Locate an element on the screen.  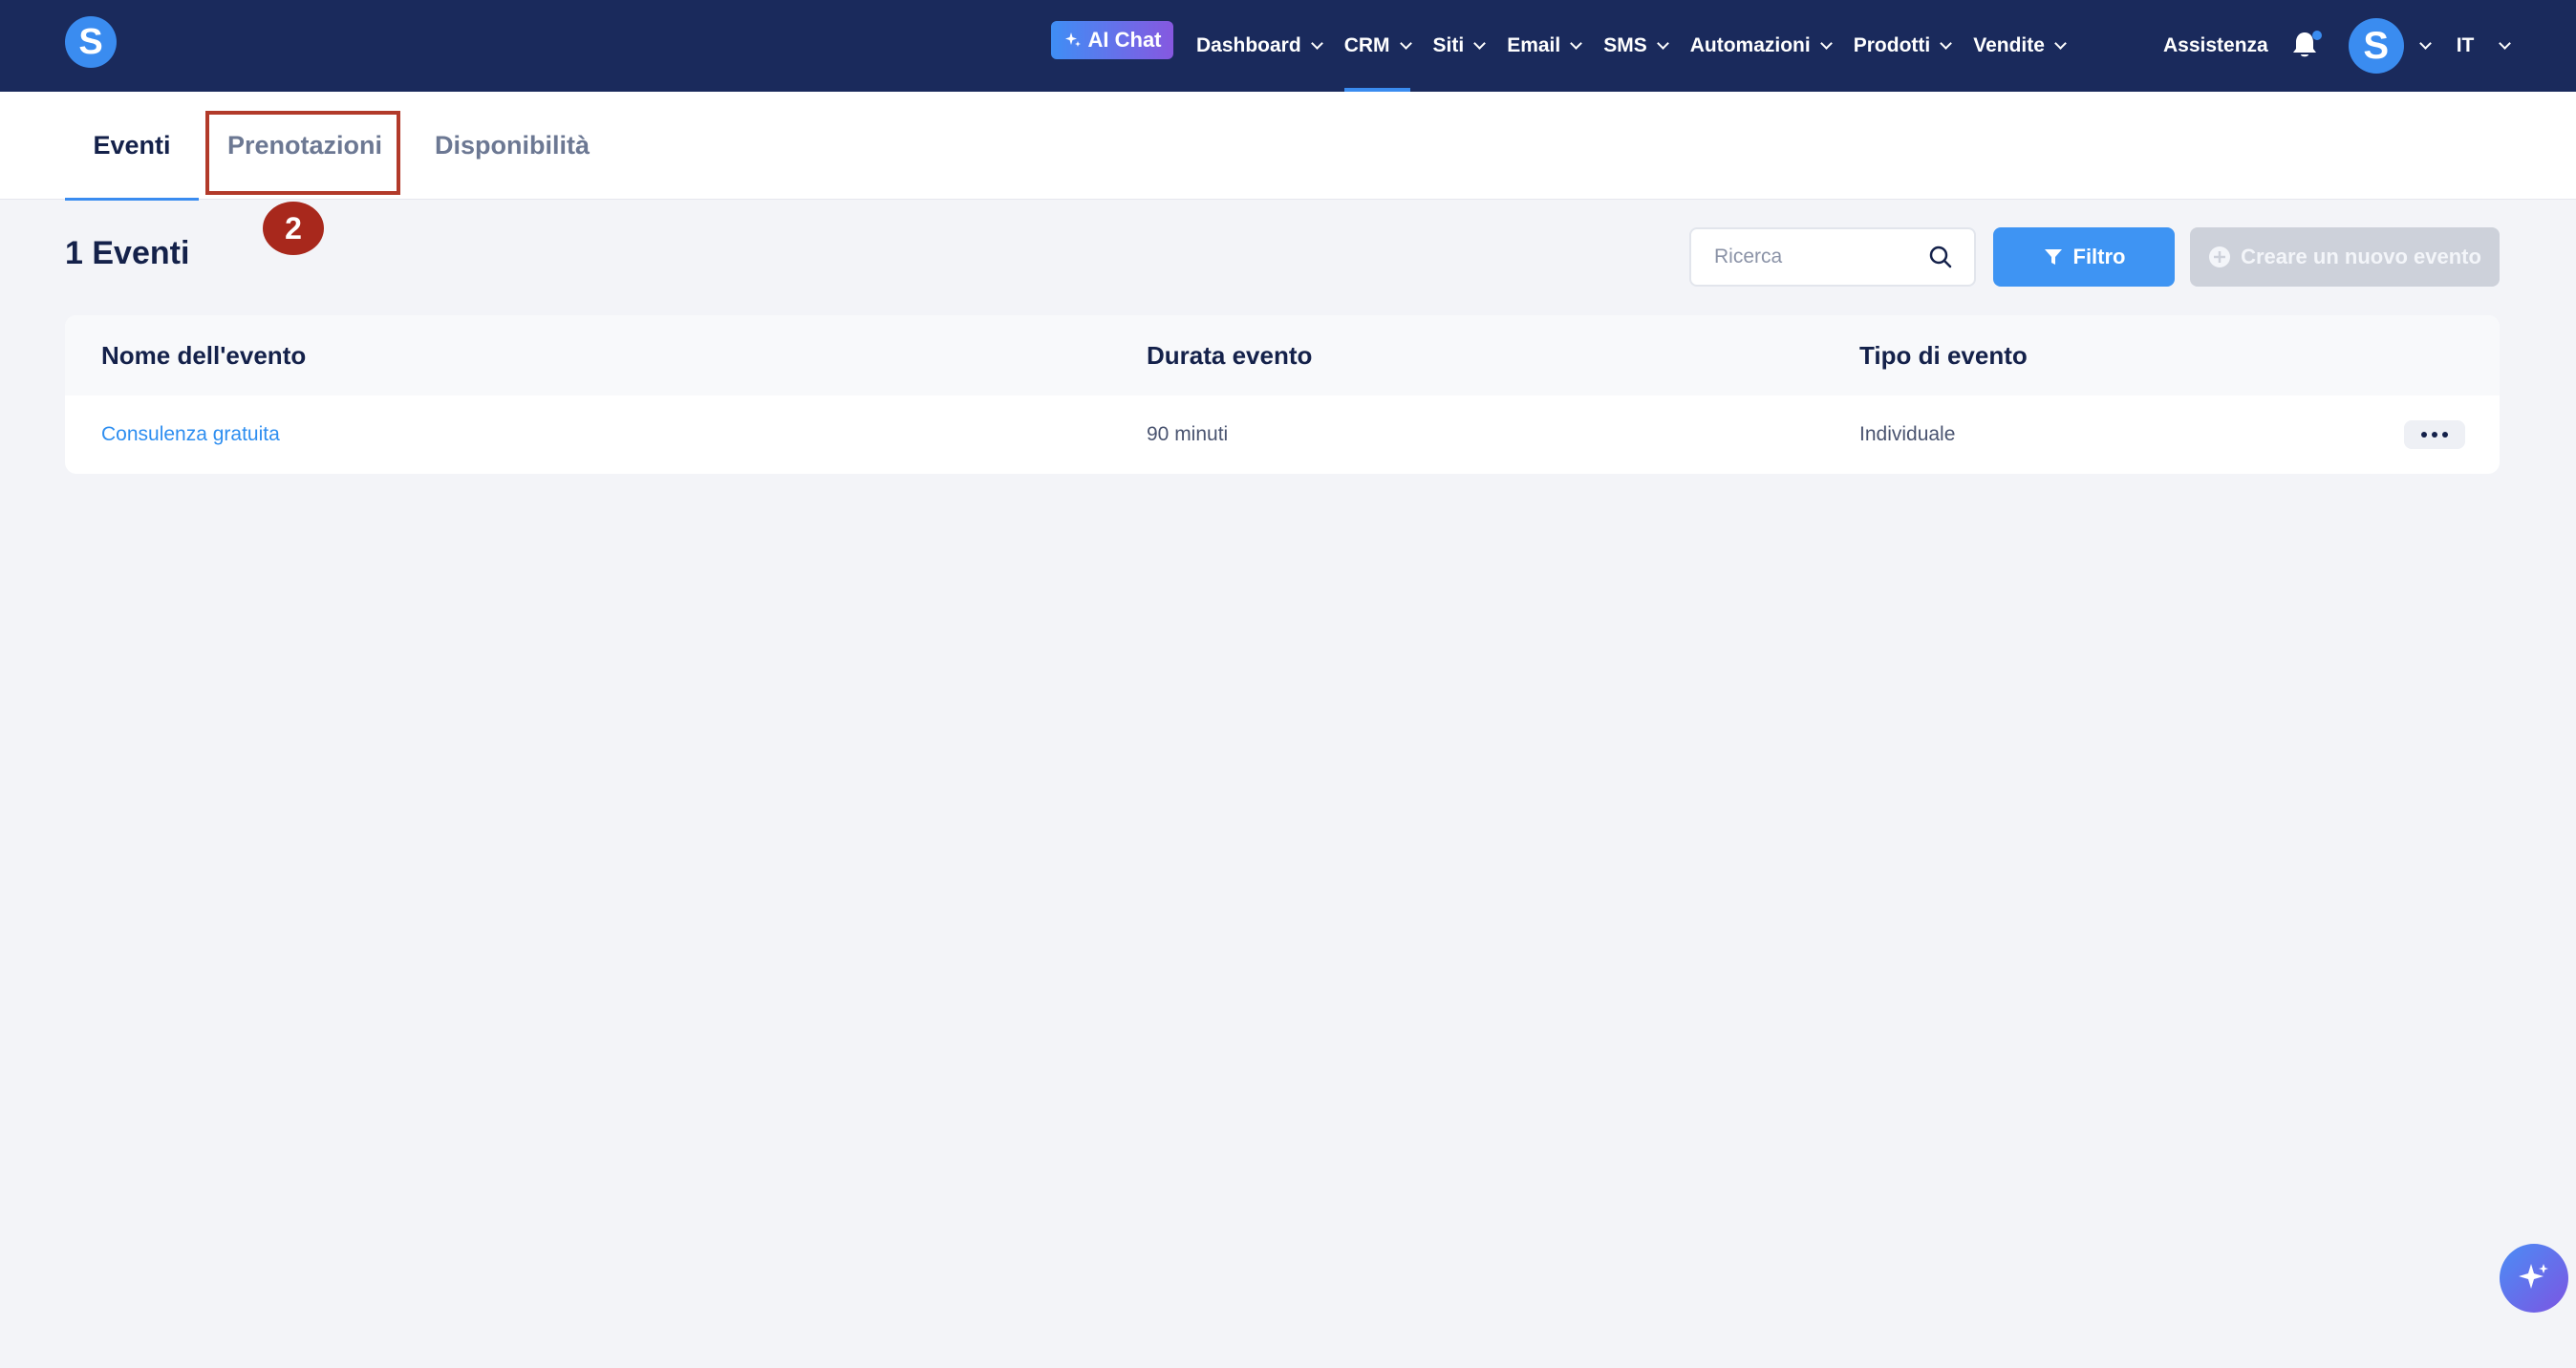
filter-label: Filtro is located at coordinates (2099, 256).